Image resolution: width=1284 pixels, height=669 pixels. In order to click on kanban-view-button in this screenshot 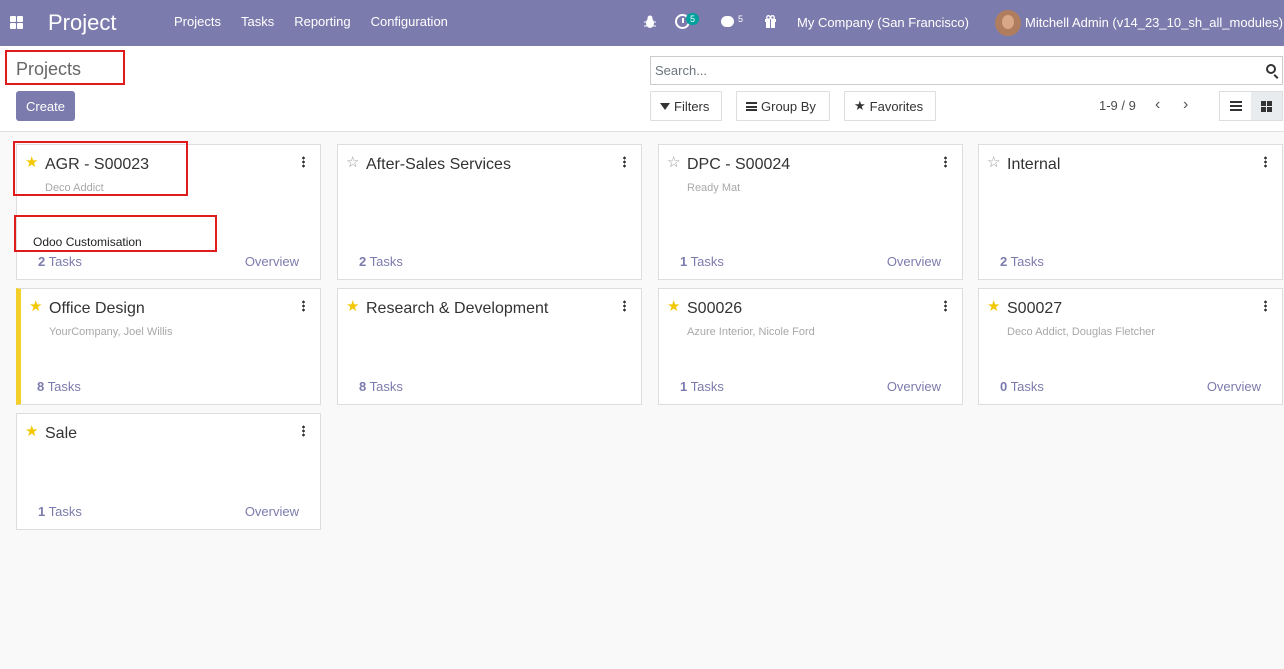, I will do `click(1266, 106)`.